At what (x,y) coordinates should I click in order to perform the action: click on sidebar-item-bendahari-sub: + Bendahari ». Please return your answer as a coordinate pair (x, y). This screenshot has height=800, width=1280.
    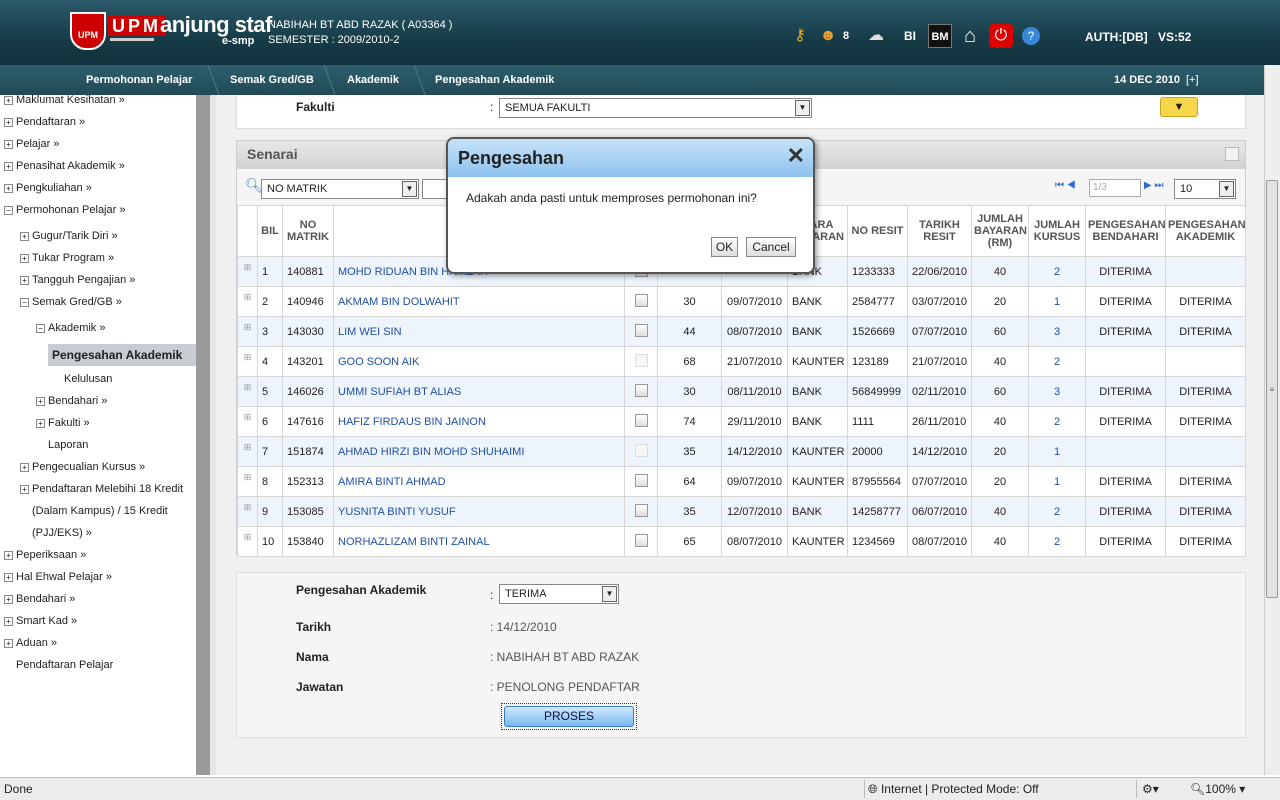
    Looking at the image, I should click on (71, 401).